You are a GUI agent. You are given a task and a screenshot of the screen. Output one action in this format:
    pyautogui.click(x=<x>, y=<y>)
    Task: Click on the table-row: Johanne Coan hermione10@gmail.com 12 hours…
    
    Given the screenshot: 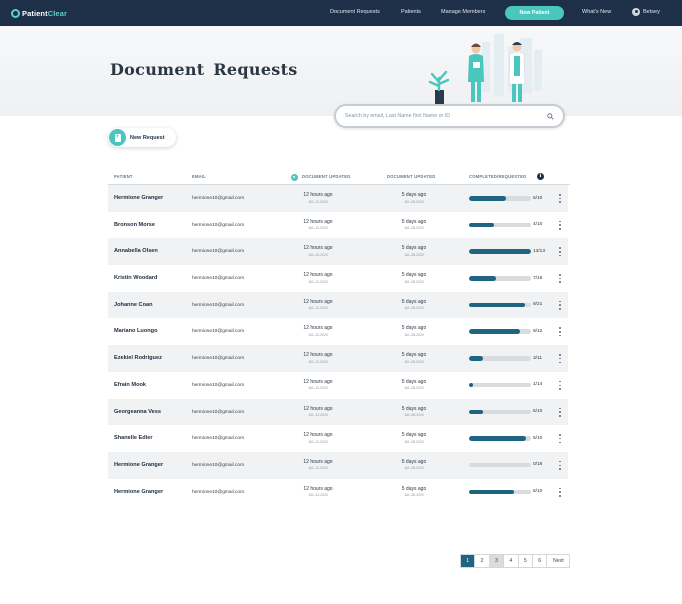 What is the action you would take?
    pyautogui.click(x=338, y=305)
    